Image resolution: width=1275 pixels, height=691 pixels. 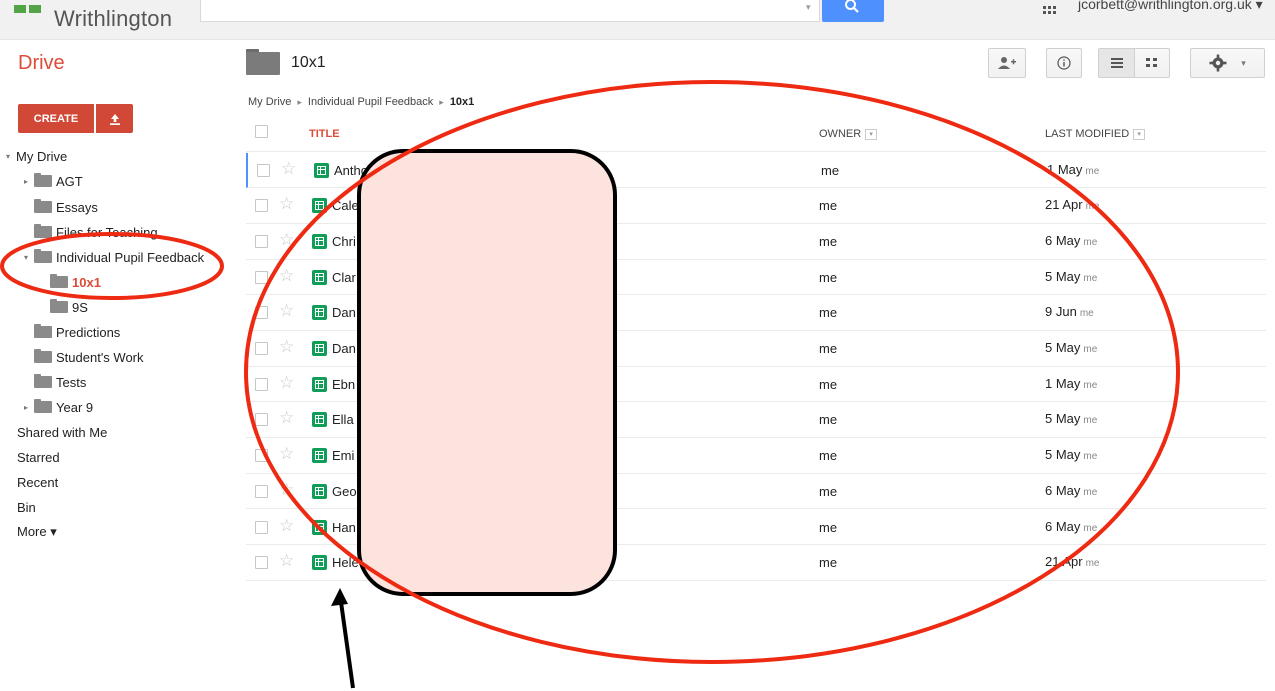 What do you see at coordinates (113, 19) in the screenshot?
I see `school-logo-text: Writhlington` at bounding box center [113, 19].